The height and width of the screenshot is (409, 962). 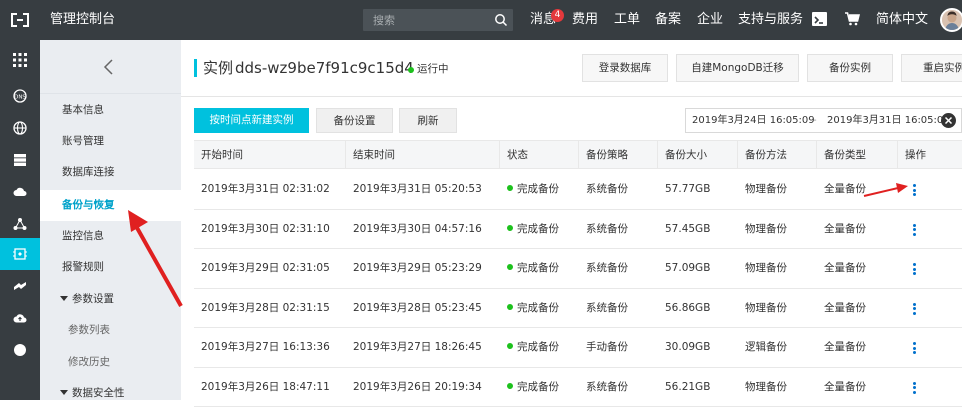 I want to click on cart-icon, so click(x=852, y=19).